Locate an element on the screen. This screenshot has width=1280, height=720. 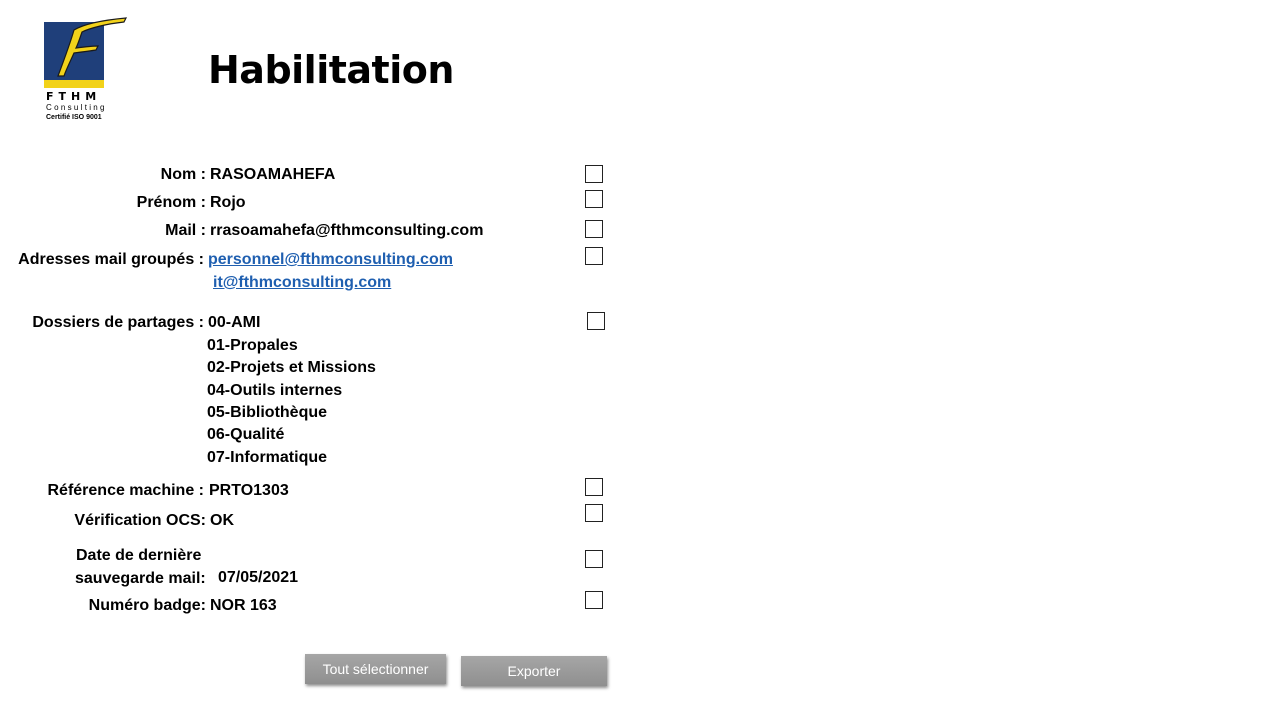
mail-checkbox is located at coordinates (594, 229).